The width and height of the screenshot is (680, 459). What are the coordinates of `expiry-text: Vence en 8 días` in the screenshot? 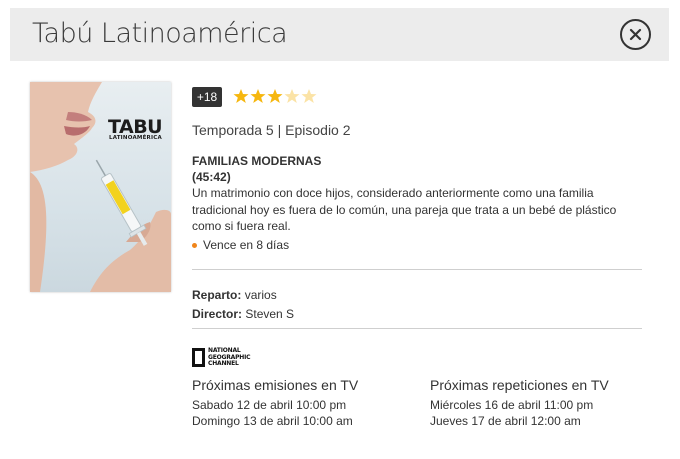 It's located at (246, 245).